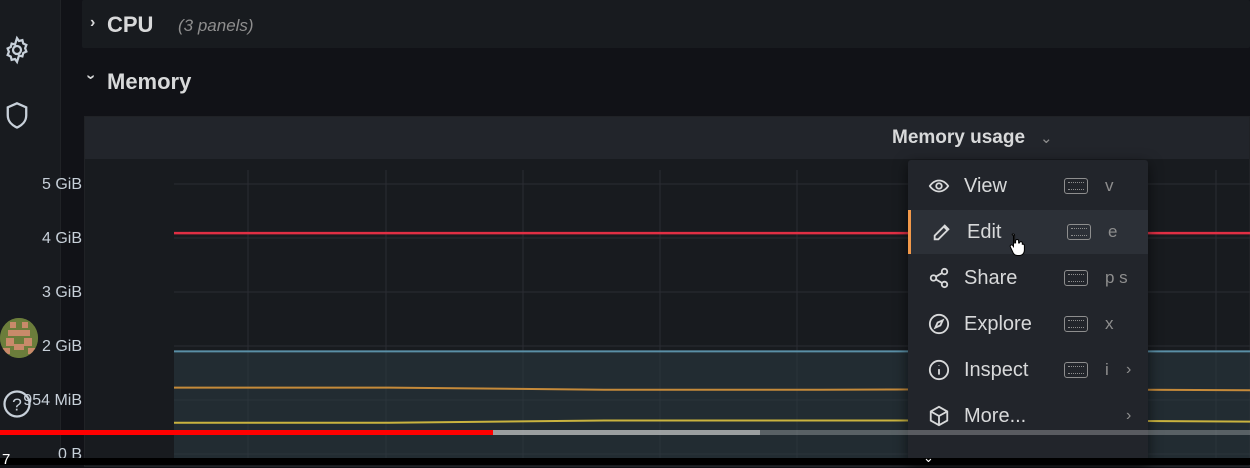 Image resolution: width=1250 pixels, height=468 pixels. Describe the element at coordinates (1017, 244) in the screenshot. I see `hand-cursor-icon` at that location.